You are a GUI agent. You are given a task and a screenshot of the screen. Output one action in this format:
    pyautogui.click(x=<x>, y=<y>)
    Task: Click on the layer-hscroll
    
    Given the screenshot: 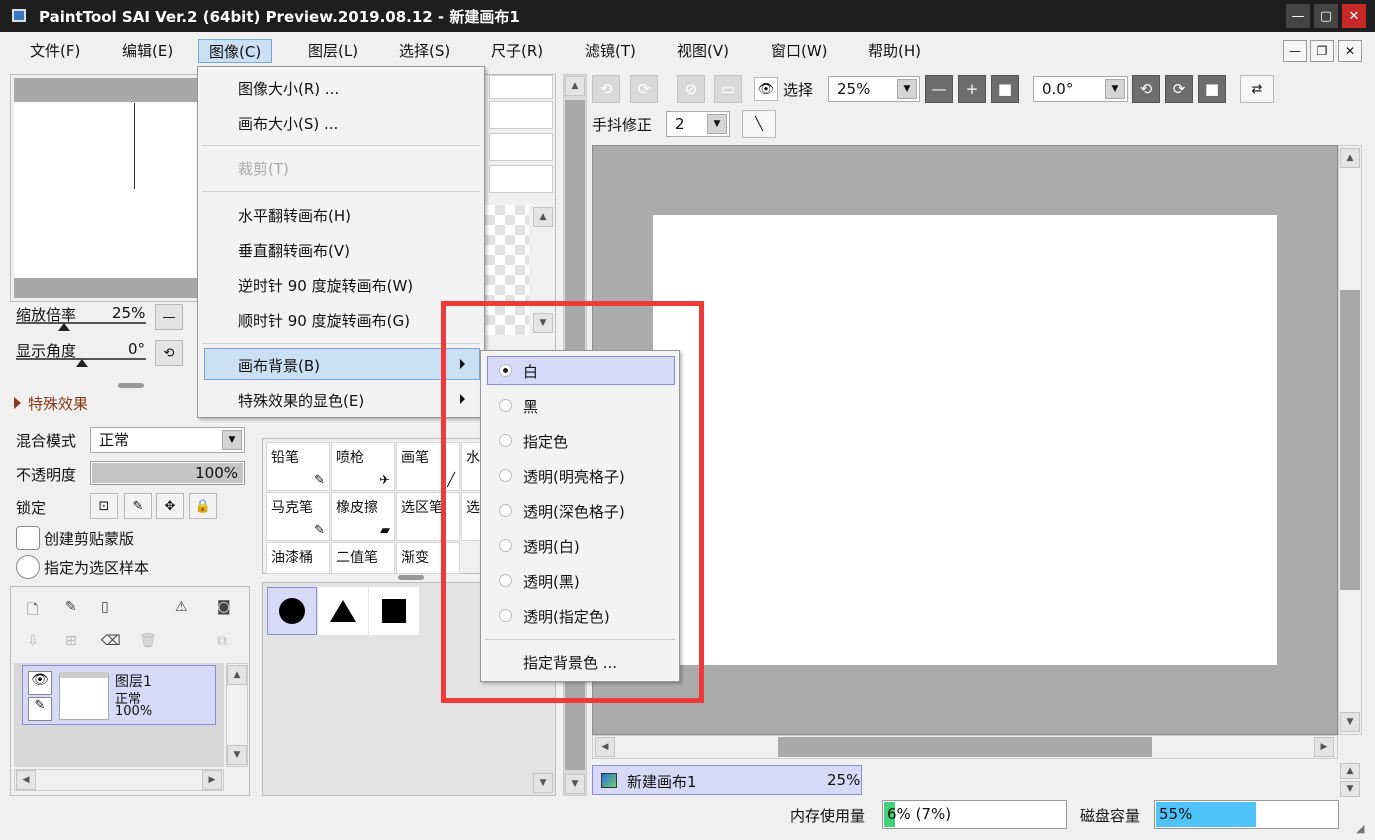 What is the action you would take?
    pyautogui.click(x=119, y=780)
    